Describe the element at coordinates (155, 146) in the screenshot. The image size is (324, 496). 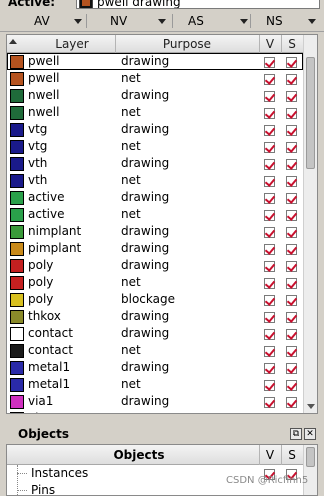
I see `layer-row: vtg net` at that location.